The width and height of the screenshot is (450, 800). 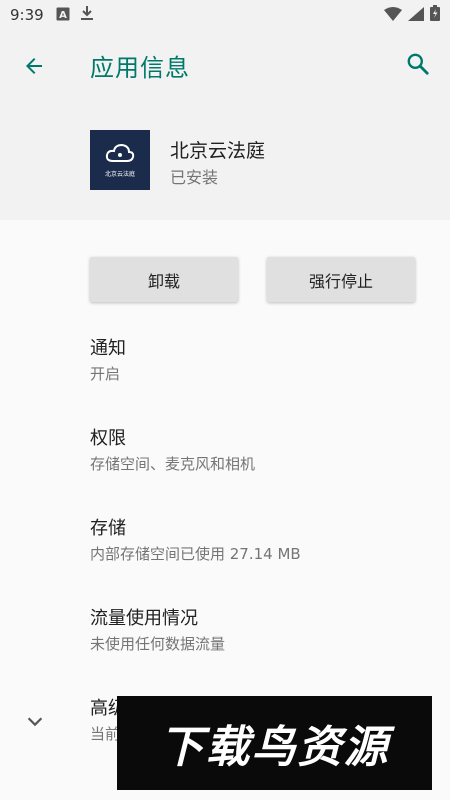 What do you see at coordinates (158, 644) in the screenshot?
I see `setting-summary: 未使用任何数据流量` at bounding box center [158, 644].